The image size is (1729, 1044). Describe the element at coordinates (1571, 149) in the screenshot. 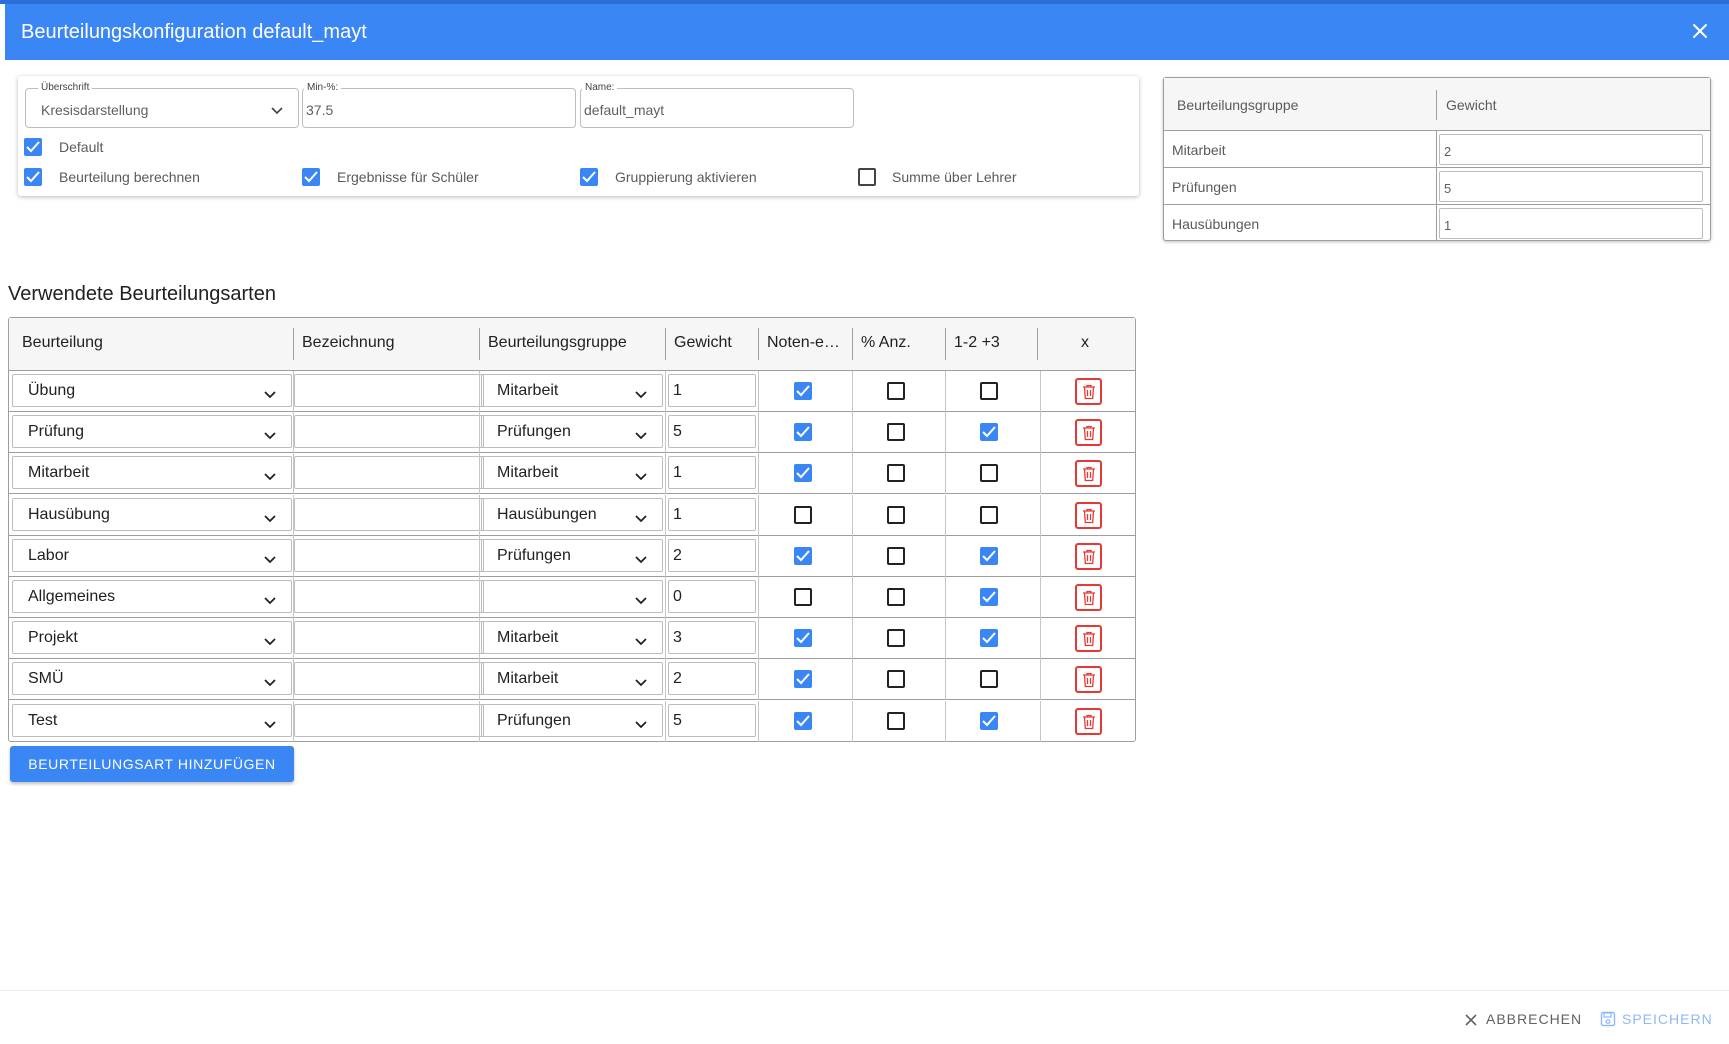

I see `group-weight-input: 2` at that location.